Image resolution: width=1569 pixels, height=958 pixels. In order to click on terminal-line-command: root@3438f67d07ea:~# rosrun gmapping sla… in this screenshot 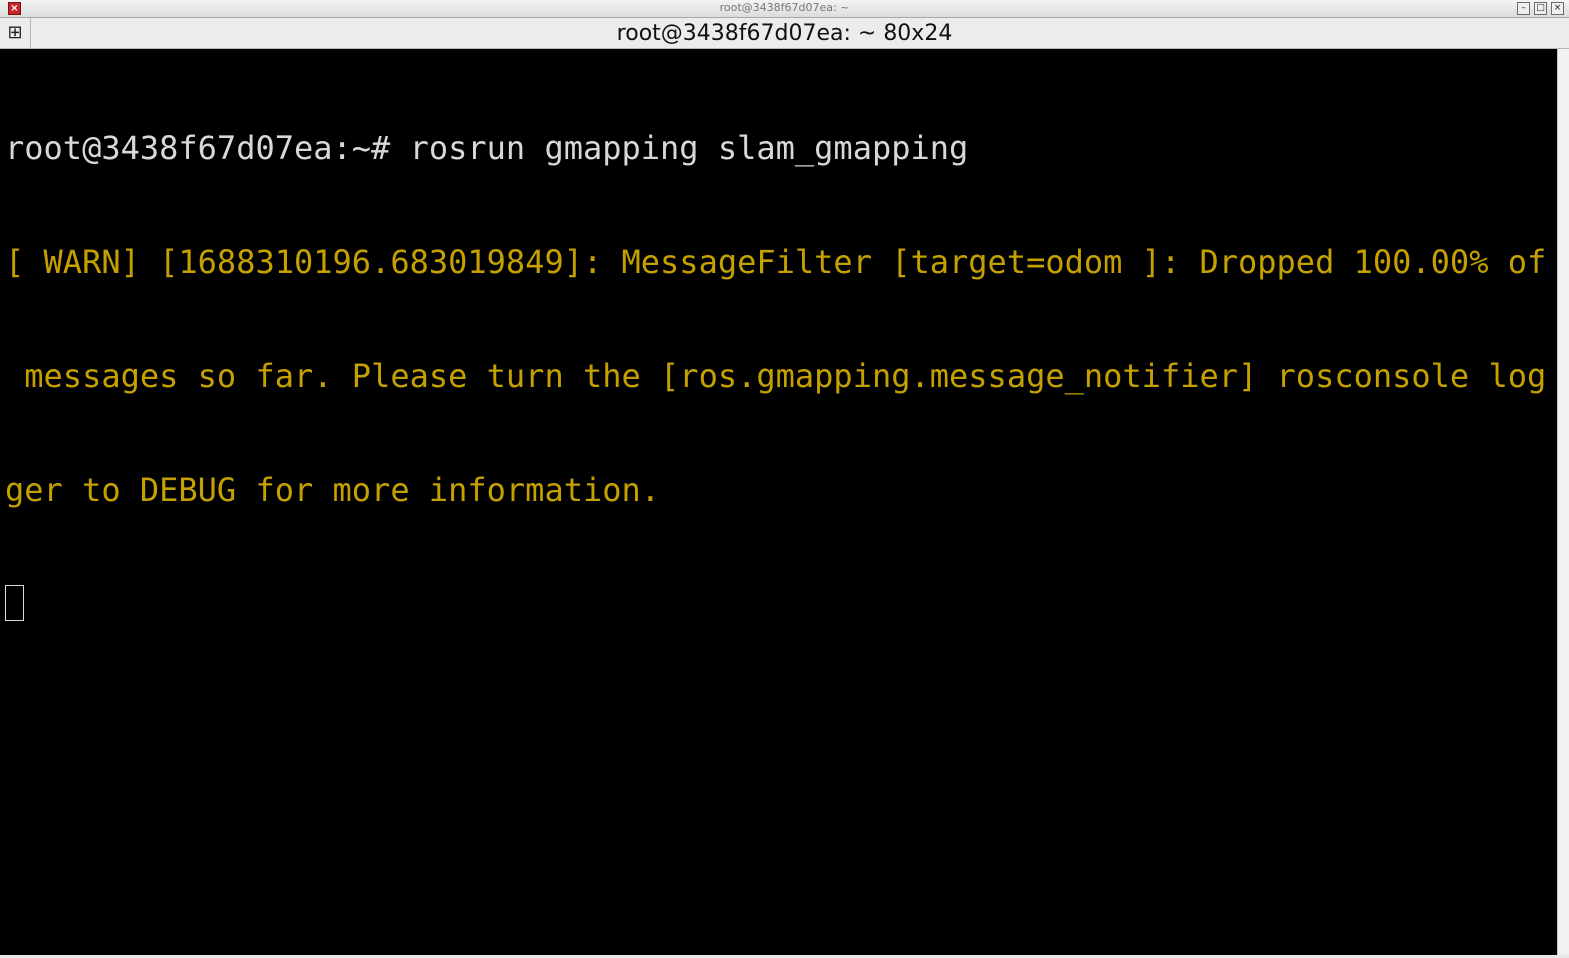, I will do `click(487, 148)`.